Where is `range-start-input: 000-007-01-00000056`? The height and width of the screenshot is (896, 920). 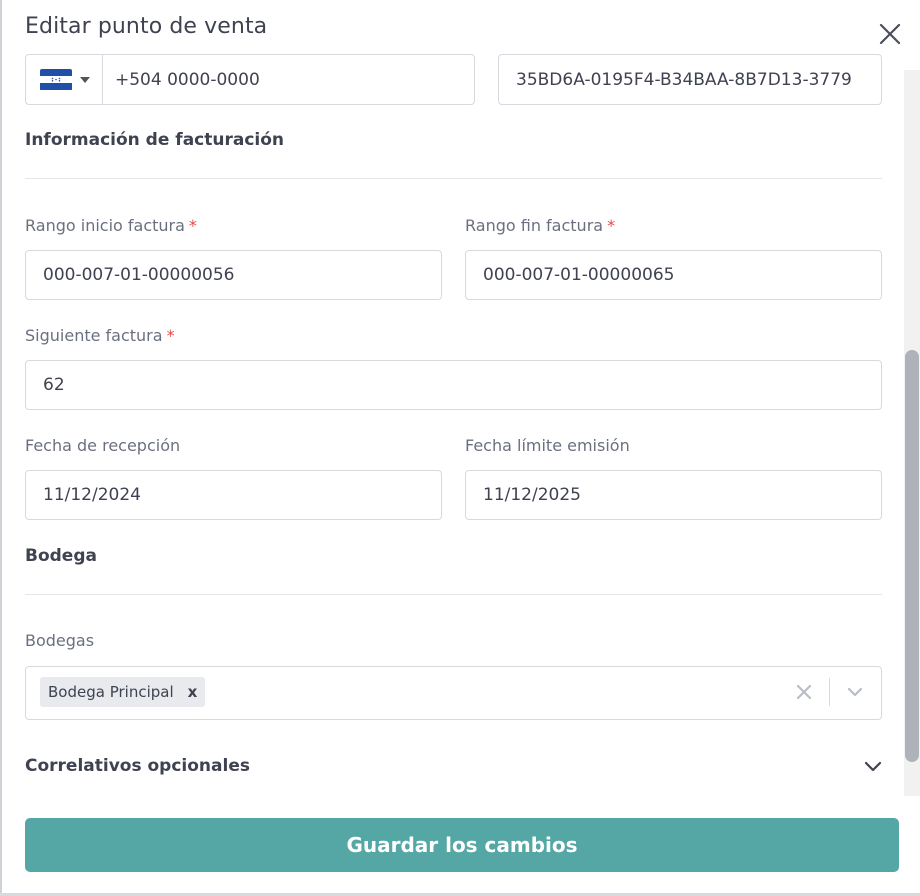 range-start-input: 000-007-01-00000056 is located at coordinates (233, 275).